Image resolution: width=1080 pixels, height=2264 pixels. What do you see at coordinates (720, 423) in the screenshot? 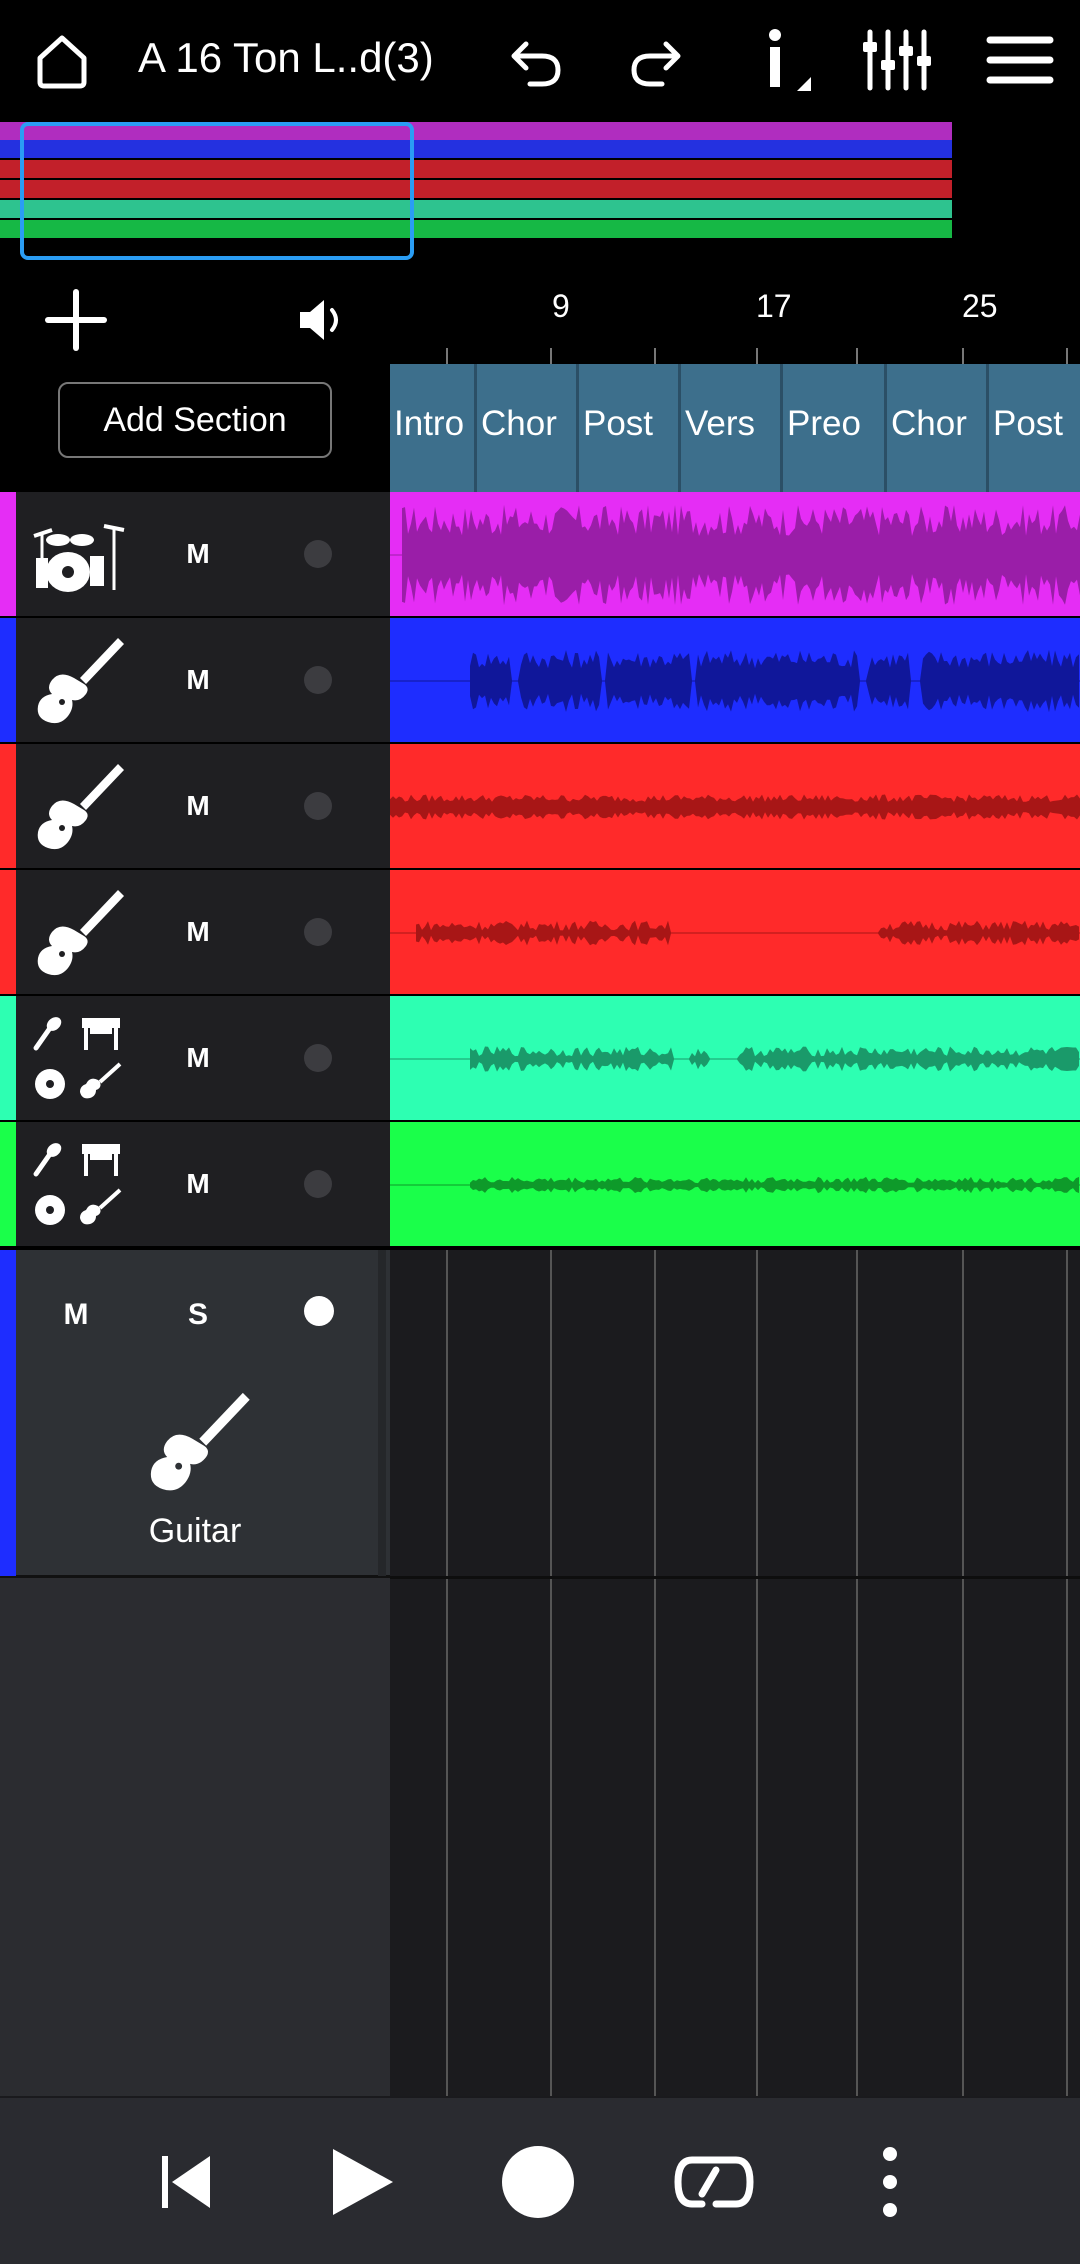
I see `section-label: Vers` at bounding box center [720, 423].